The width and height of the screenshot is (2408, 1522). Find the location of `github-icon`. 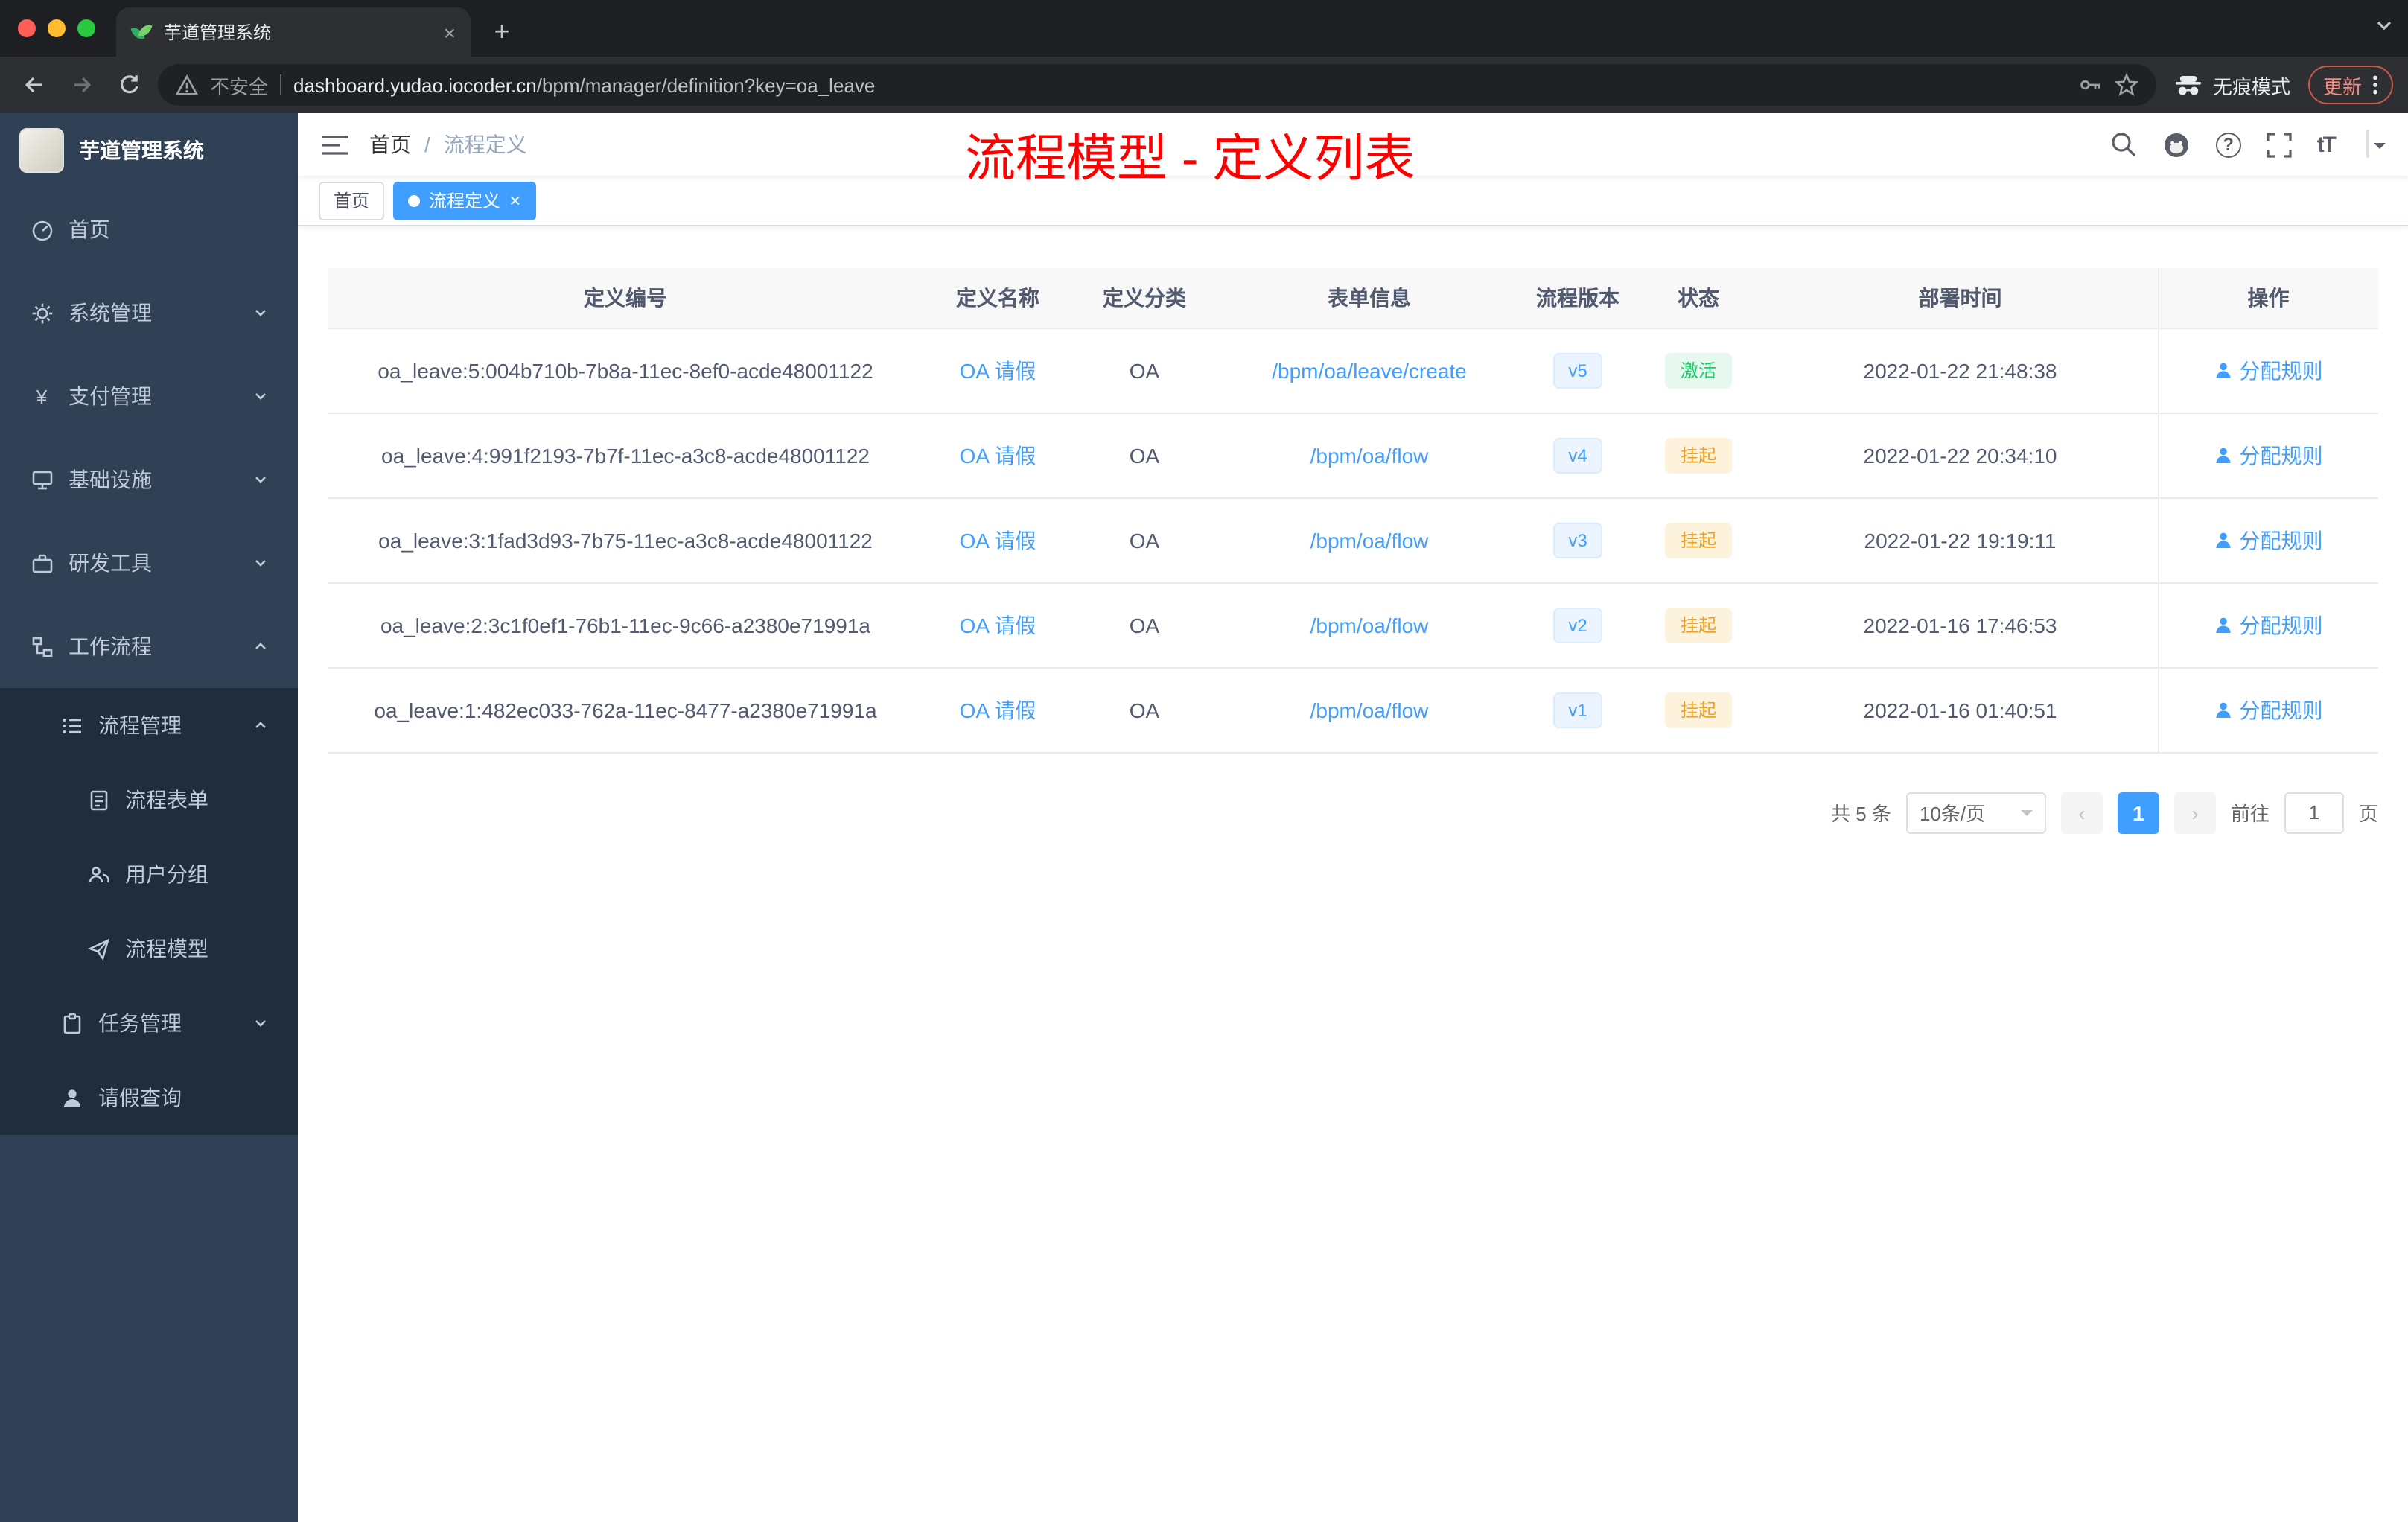

github-icon is located at coordinates (2176, 144).